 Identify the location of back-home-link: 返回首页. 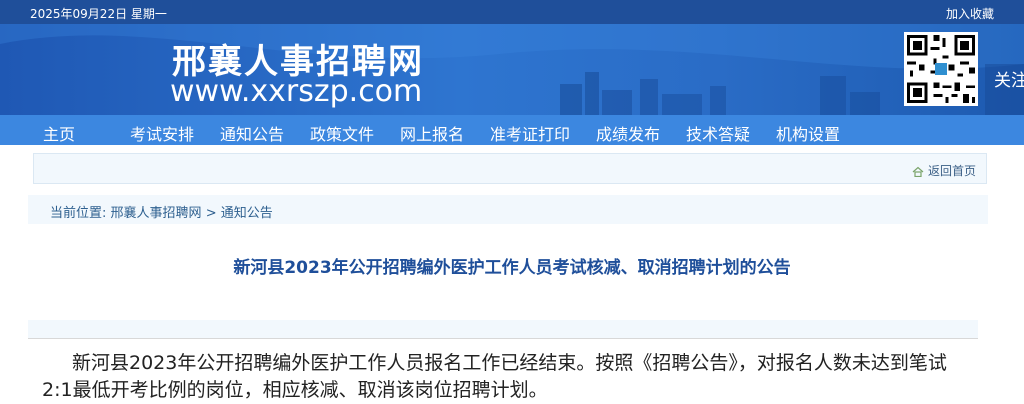
(944, 170).